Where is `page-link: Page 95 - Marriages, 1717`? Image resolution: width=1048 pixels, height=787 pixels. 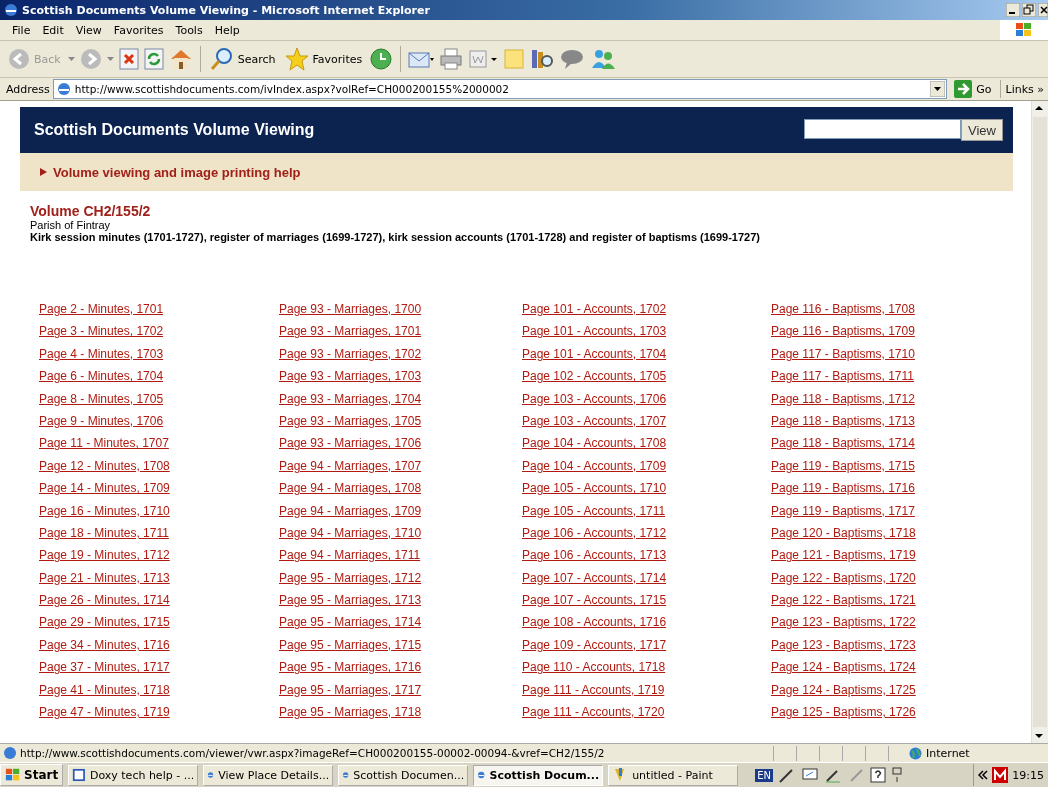 page-link: Page 95 - Marriages, 1717 is located at coordinates (400, 693).